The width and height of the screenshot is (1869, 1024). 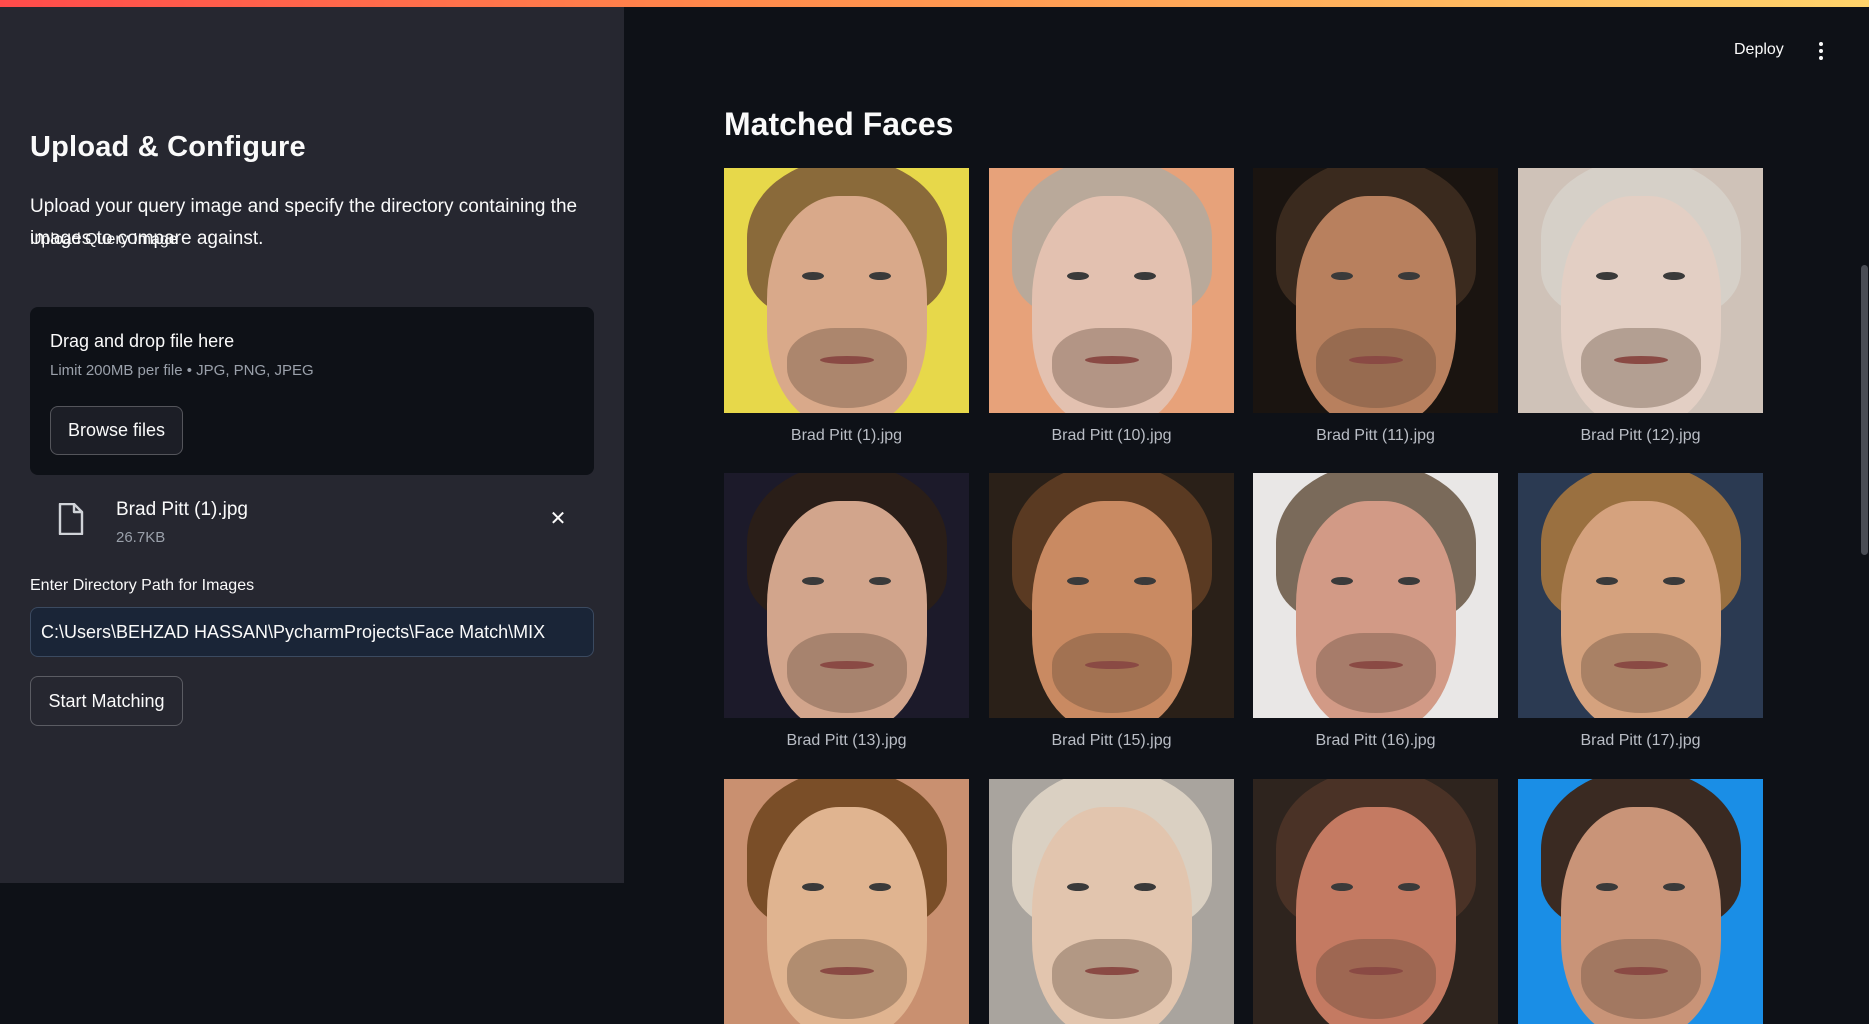 What do you see at coordinates (312, 632) in the screenshot?
I see `directory-path-input` at bounding box center [312, 632].